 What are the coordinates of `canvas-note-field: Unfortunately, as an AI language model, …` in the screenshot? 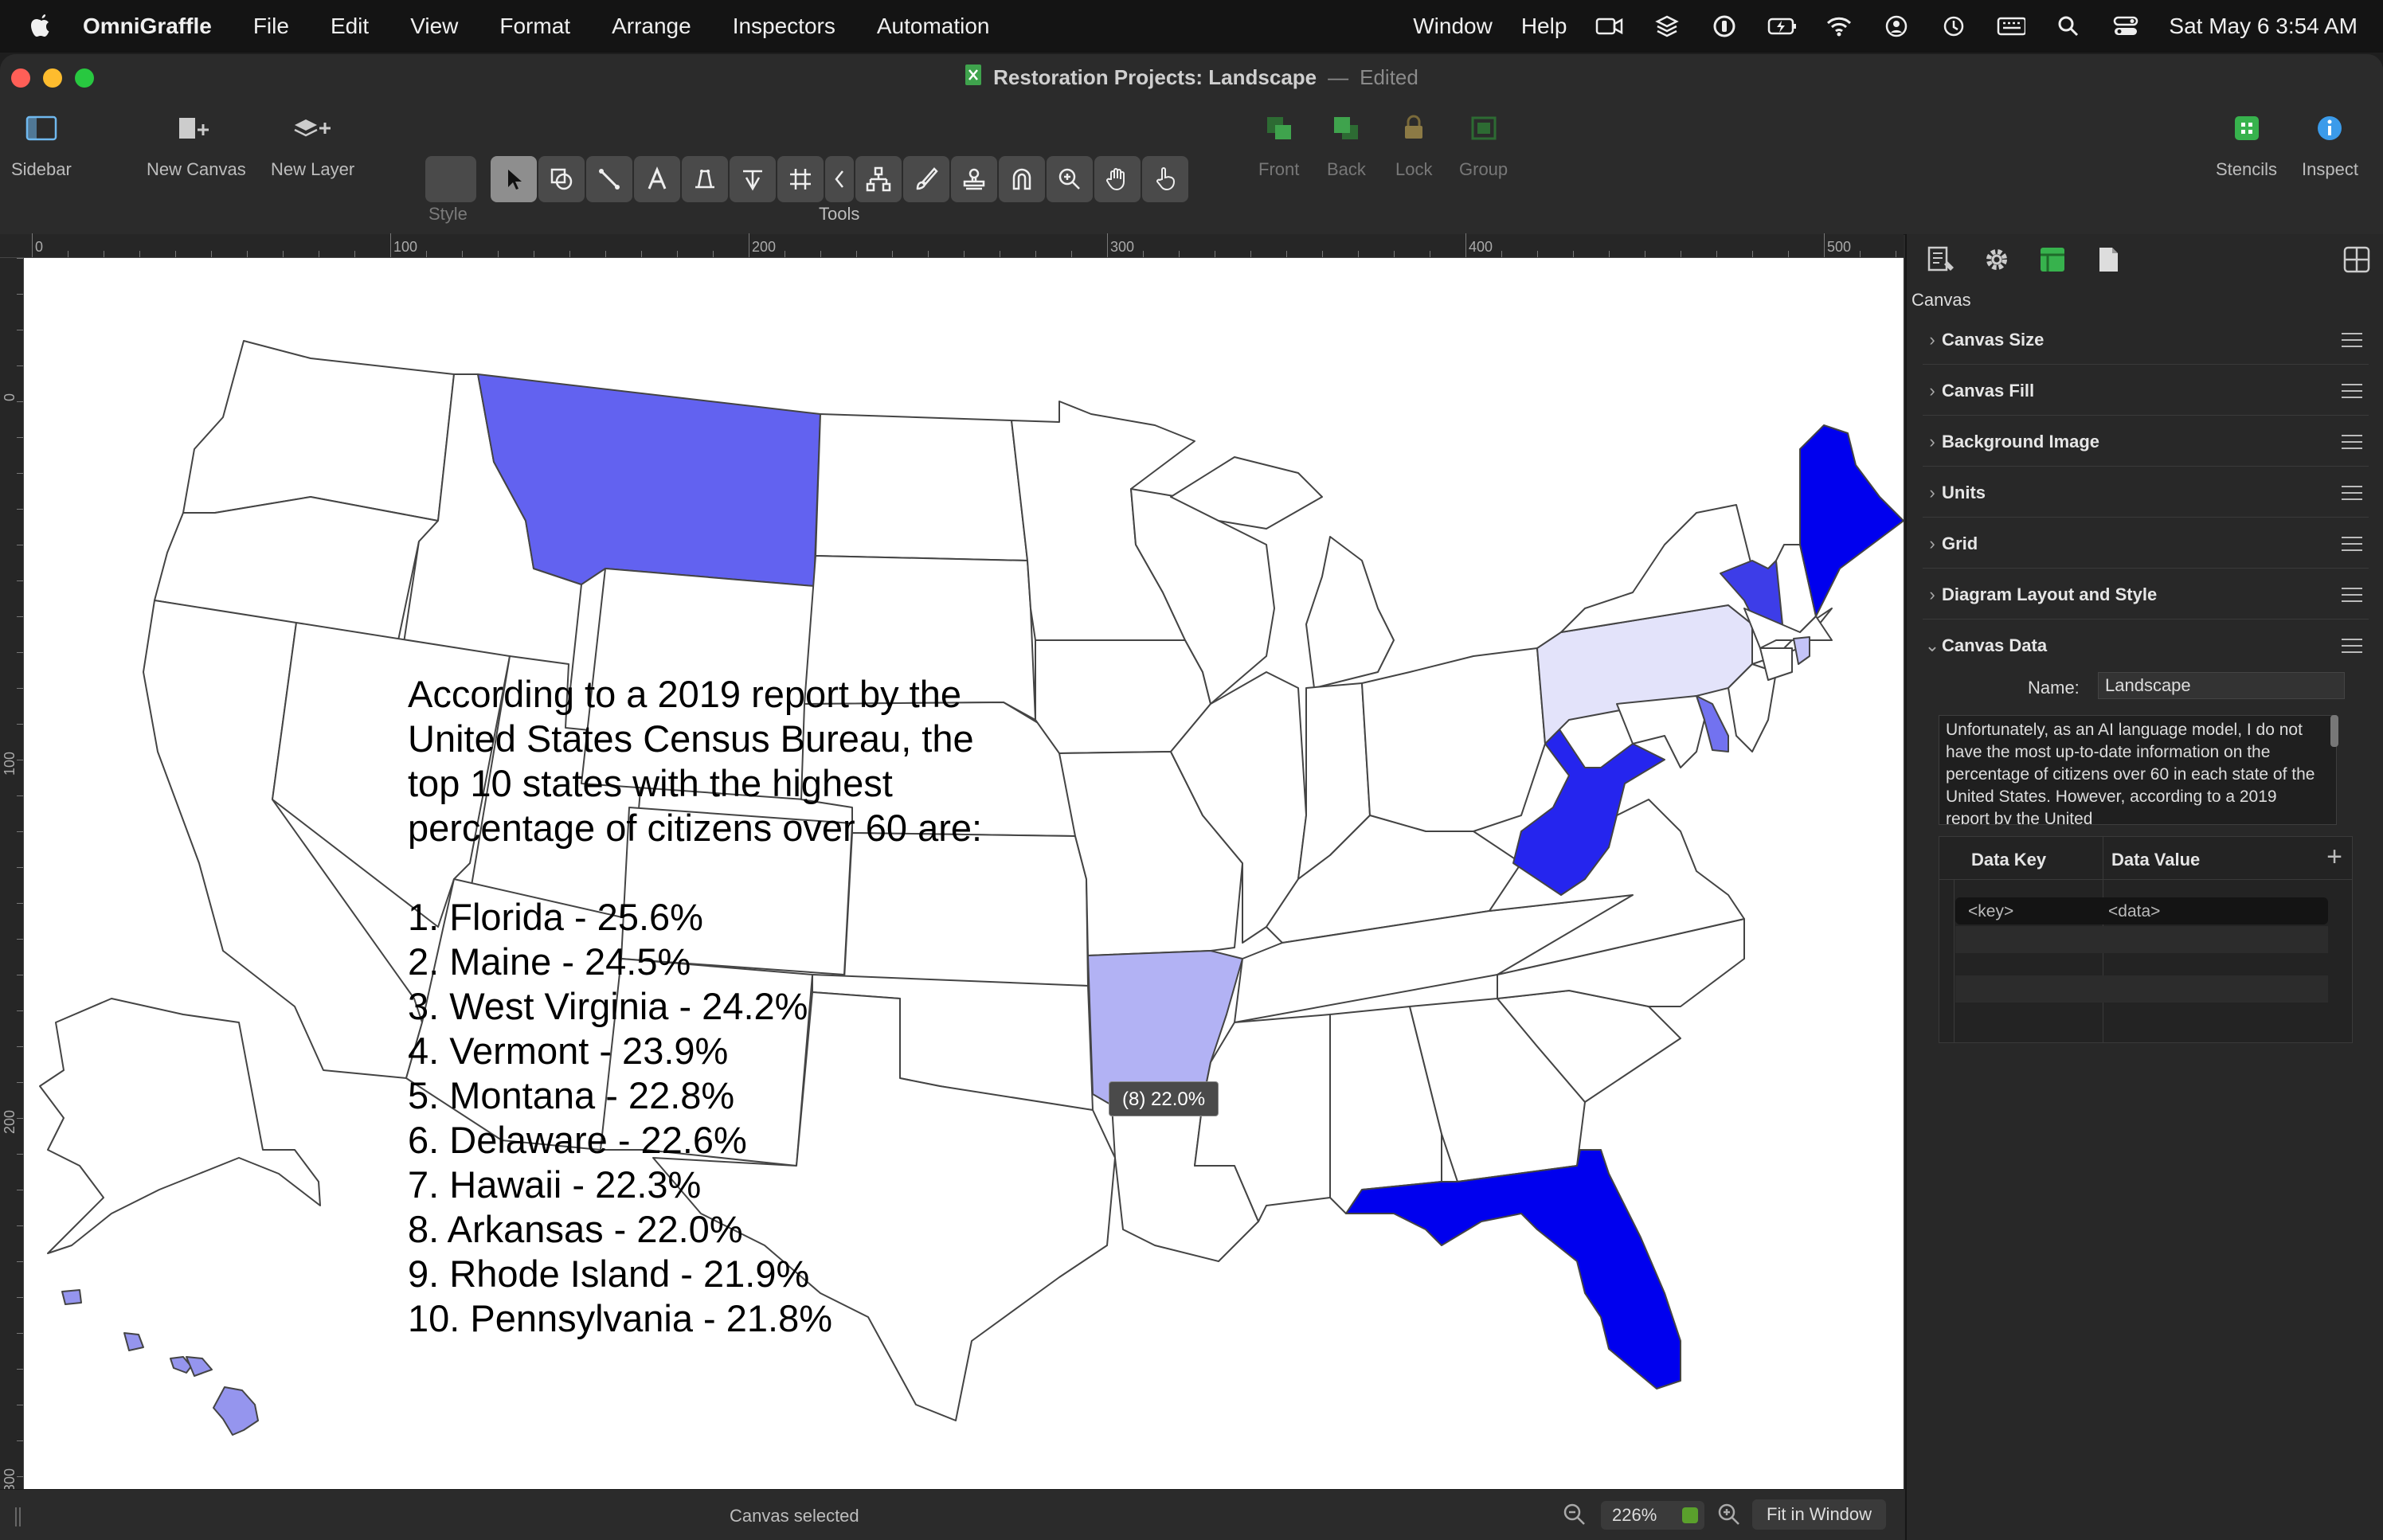 It's located at (2138, 770).